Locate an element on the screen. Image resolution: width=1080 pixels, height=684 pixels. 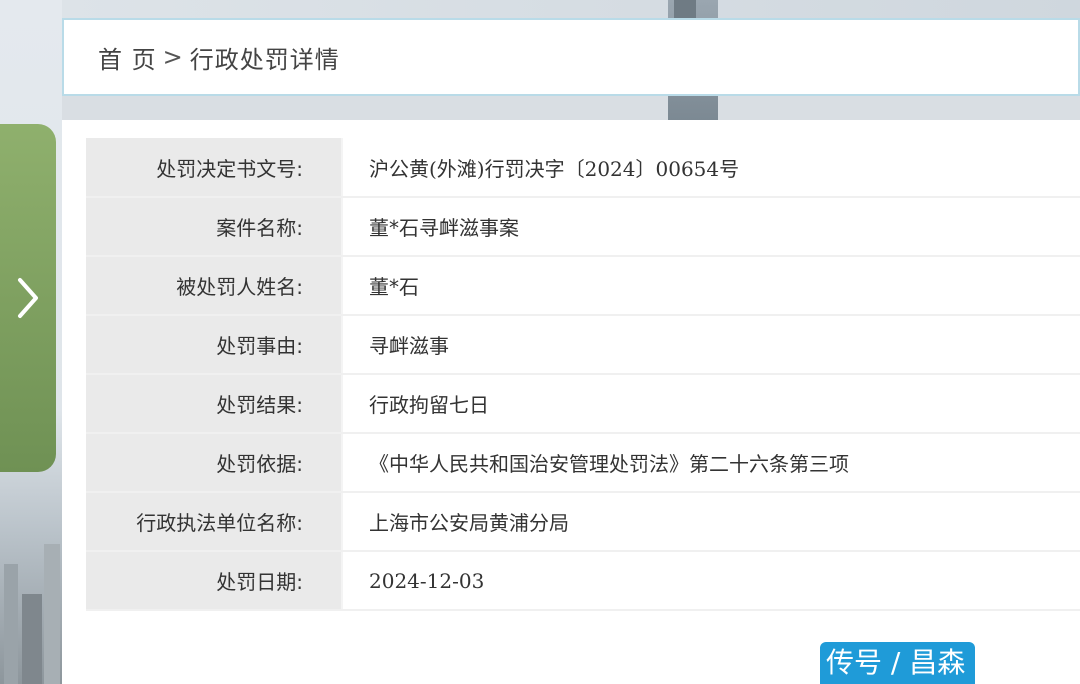
chevron-right-icon is located at coordinates (28, 298).